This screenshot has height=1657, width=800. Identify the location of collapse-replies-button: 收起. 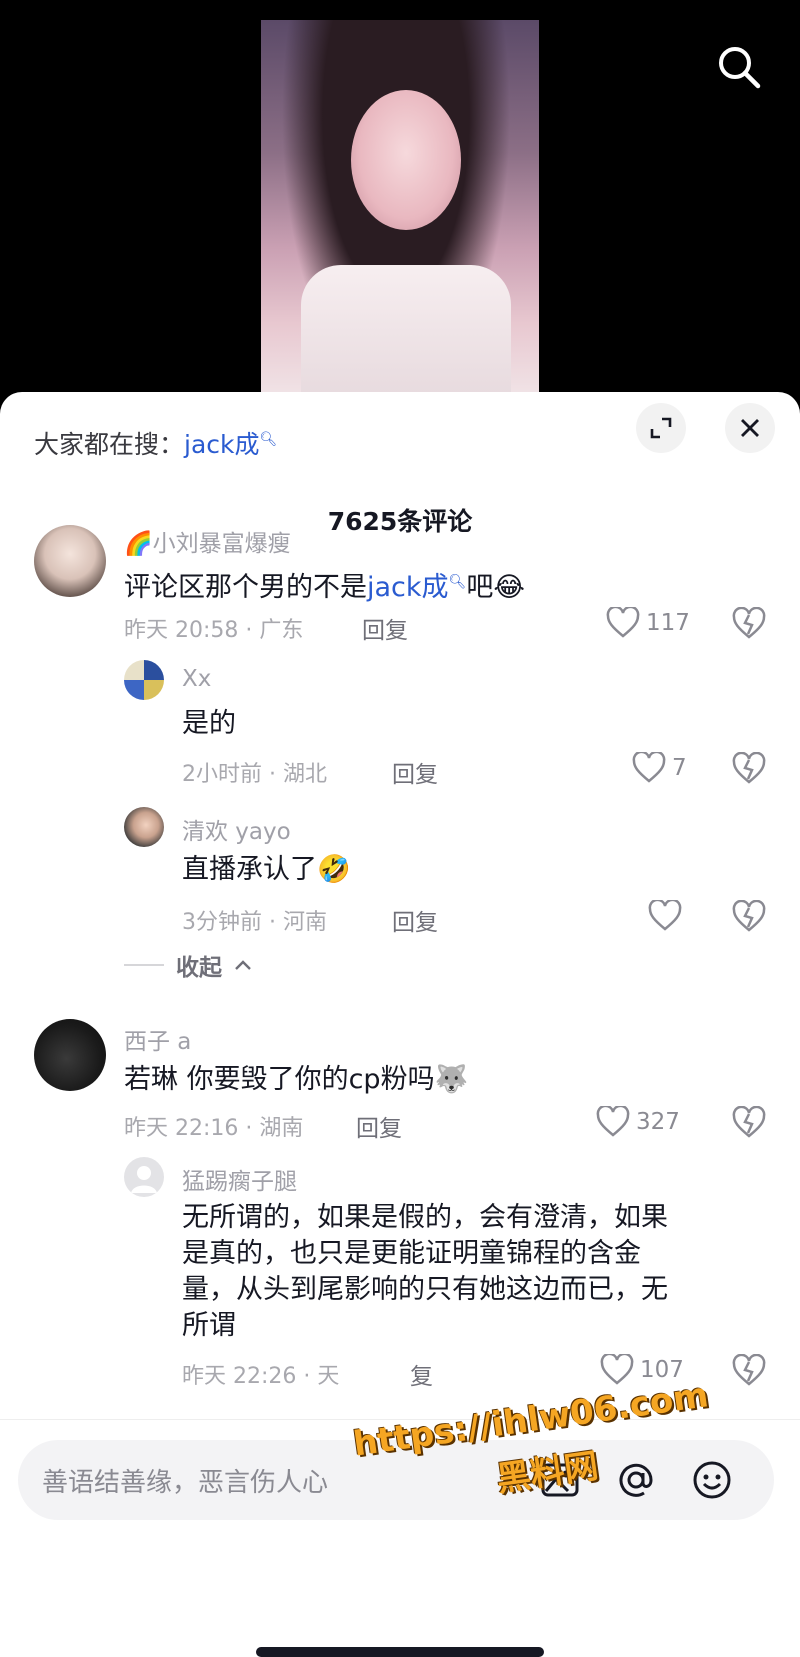
(188, 965).